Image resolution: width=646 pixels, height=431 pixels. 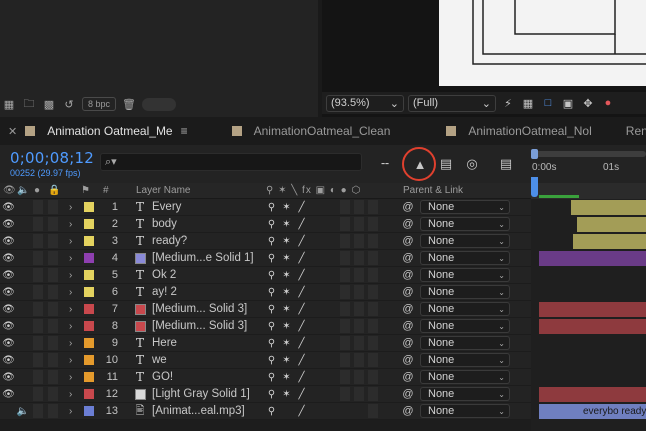 What do you see at coordinates (506, 164) in the screenshot?
I see `graph-editor-icon: ▤` at bounding box center [506, 164].